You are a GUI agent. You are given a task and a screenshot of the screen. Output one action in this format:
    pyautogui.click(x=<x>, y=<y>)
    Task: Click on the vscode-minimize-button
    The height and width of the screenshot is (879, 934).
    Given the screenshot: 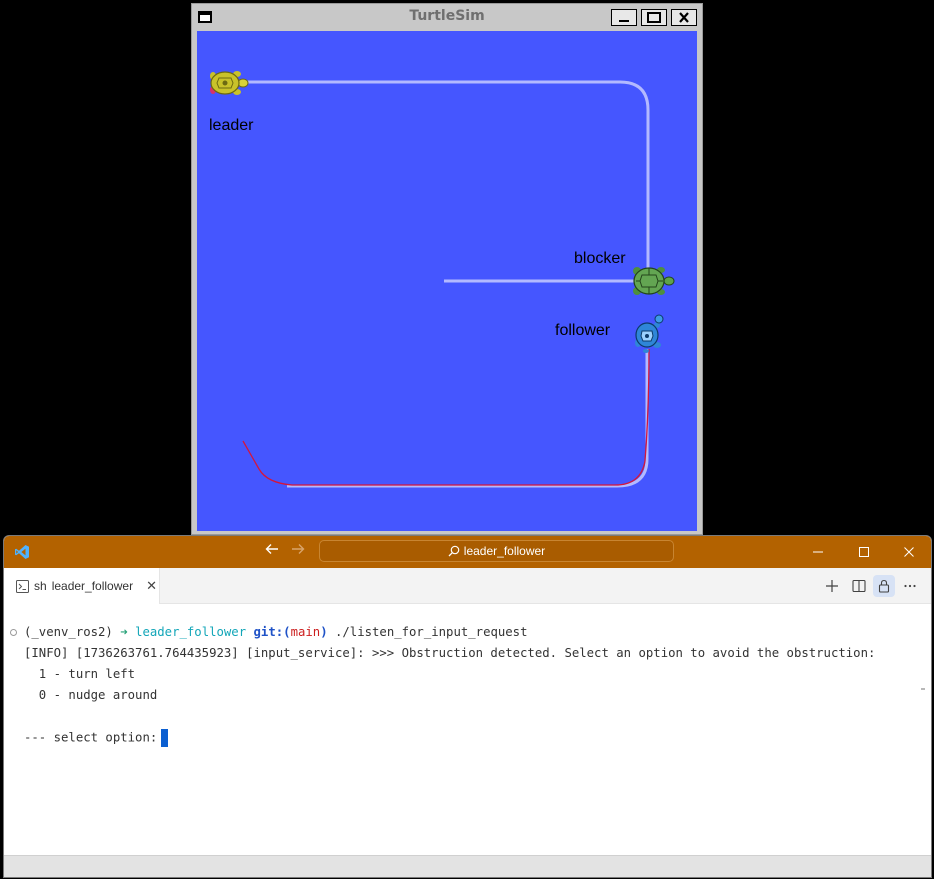 What is the action you would take?
    pyautogui.click(x=818, y=552)
    